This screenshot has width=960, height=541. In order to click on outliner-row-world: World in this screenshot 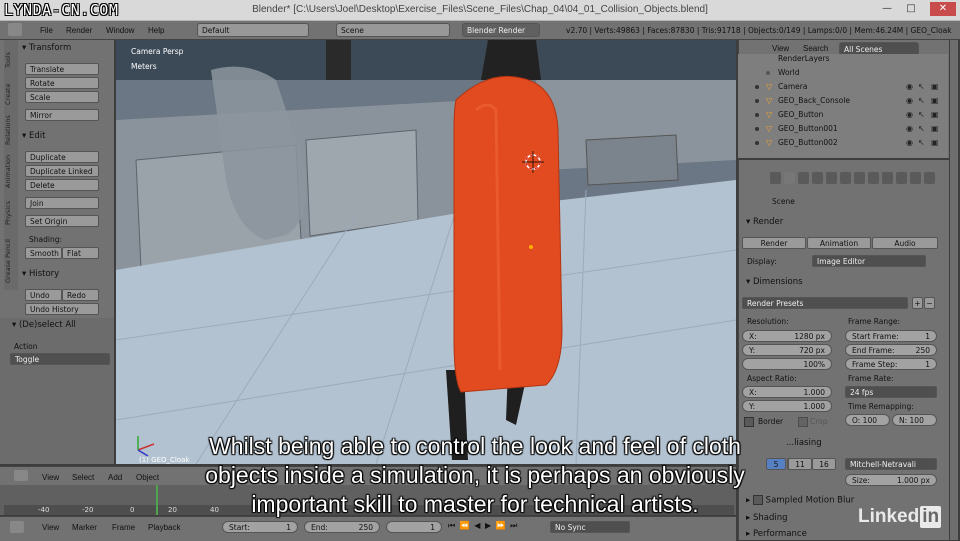, I will do `click(842, 73)`.